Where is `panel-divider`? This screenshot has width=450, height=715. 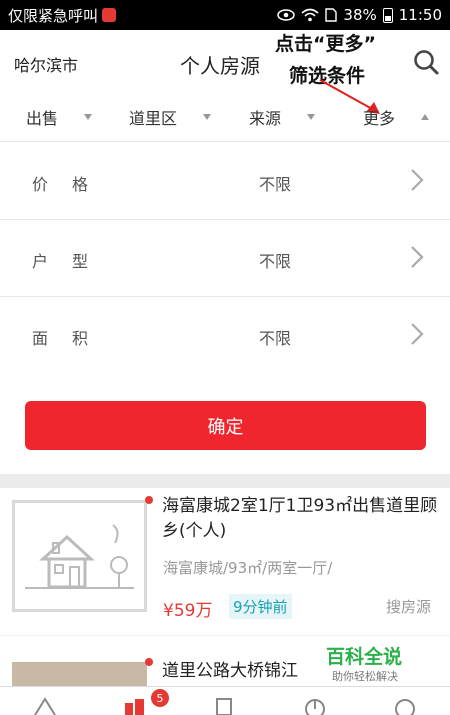
panel-divider is located at coordinates (225, 481).